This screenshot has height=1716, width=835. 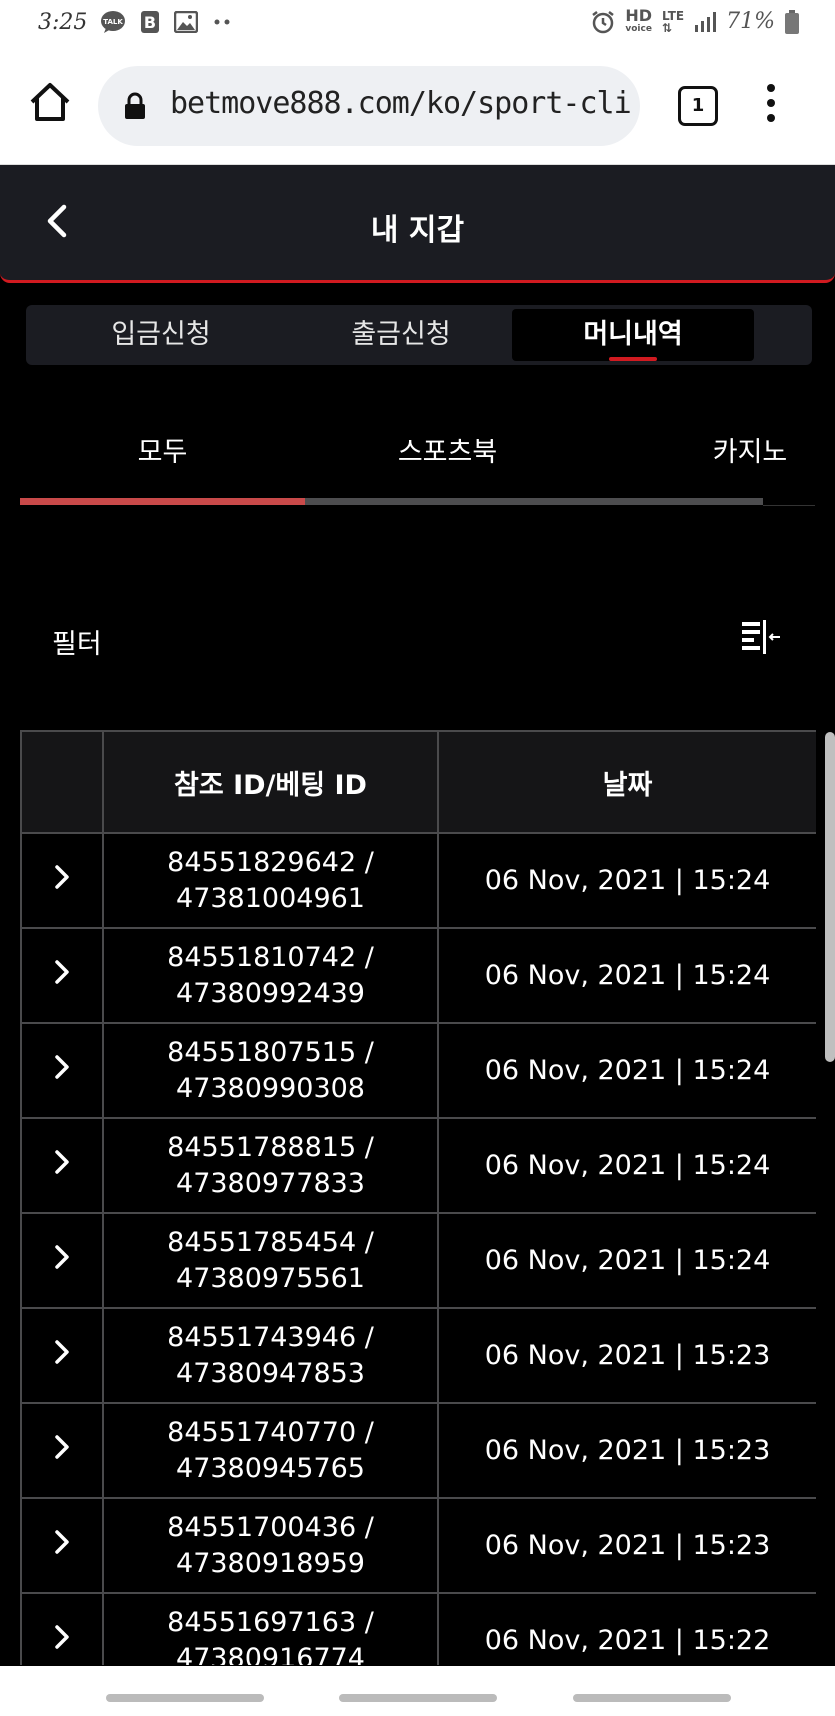 I want to click on table-header-row: 참조 ID/베팅 ID 날짜, so click(x=418, y=782).